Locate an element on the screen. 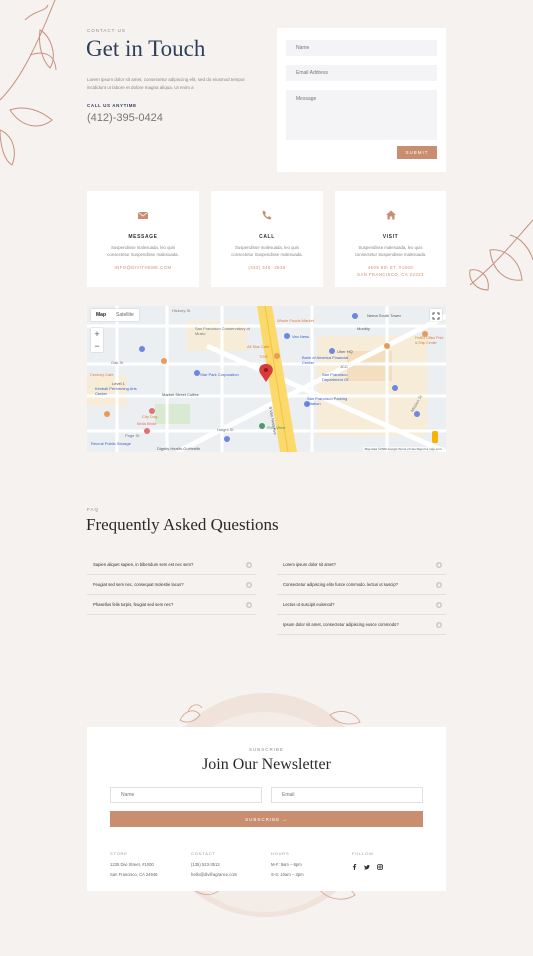 The image size is (533, 956). map-label: Bank of America Financial Center is located at coordinates (325, 360).